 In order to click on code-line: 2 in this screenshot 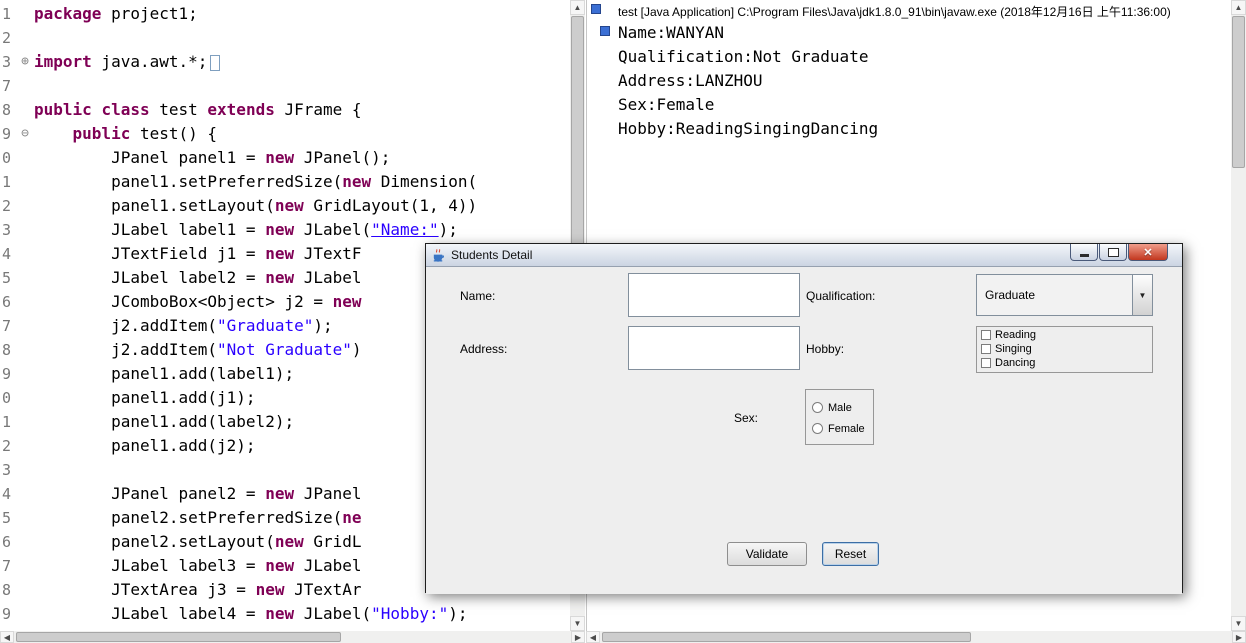, I will do `click(285, 38)`.